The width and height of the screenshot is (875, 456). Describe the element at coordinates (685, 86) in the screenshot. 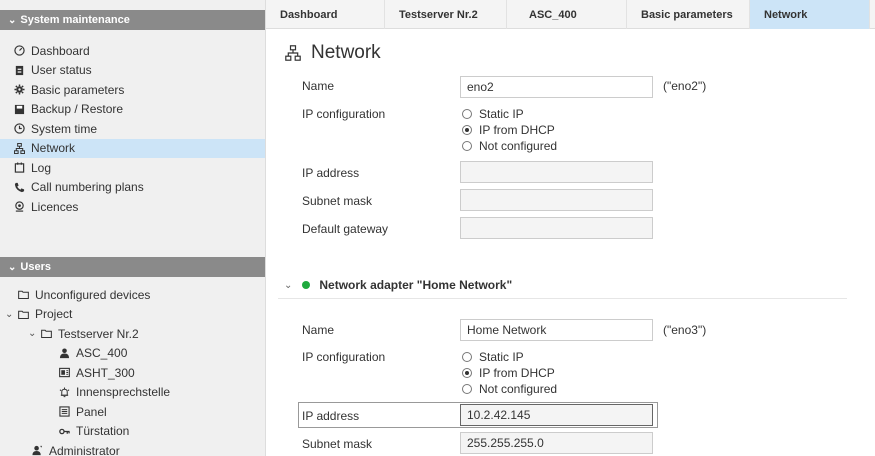

I see `adapter1-name-hint: ("eno2")` at that location.